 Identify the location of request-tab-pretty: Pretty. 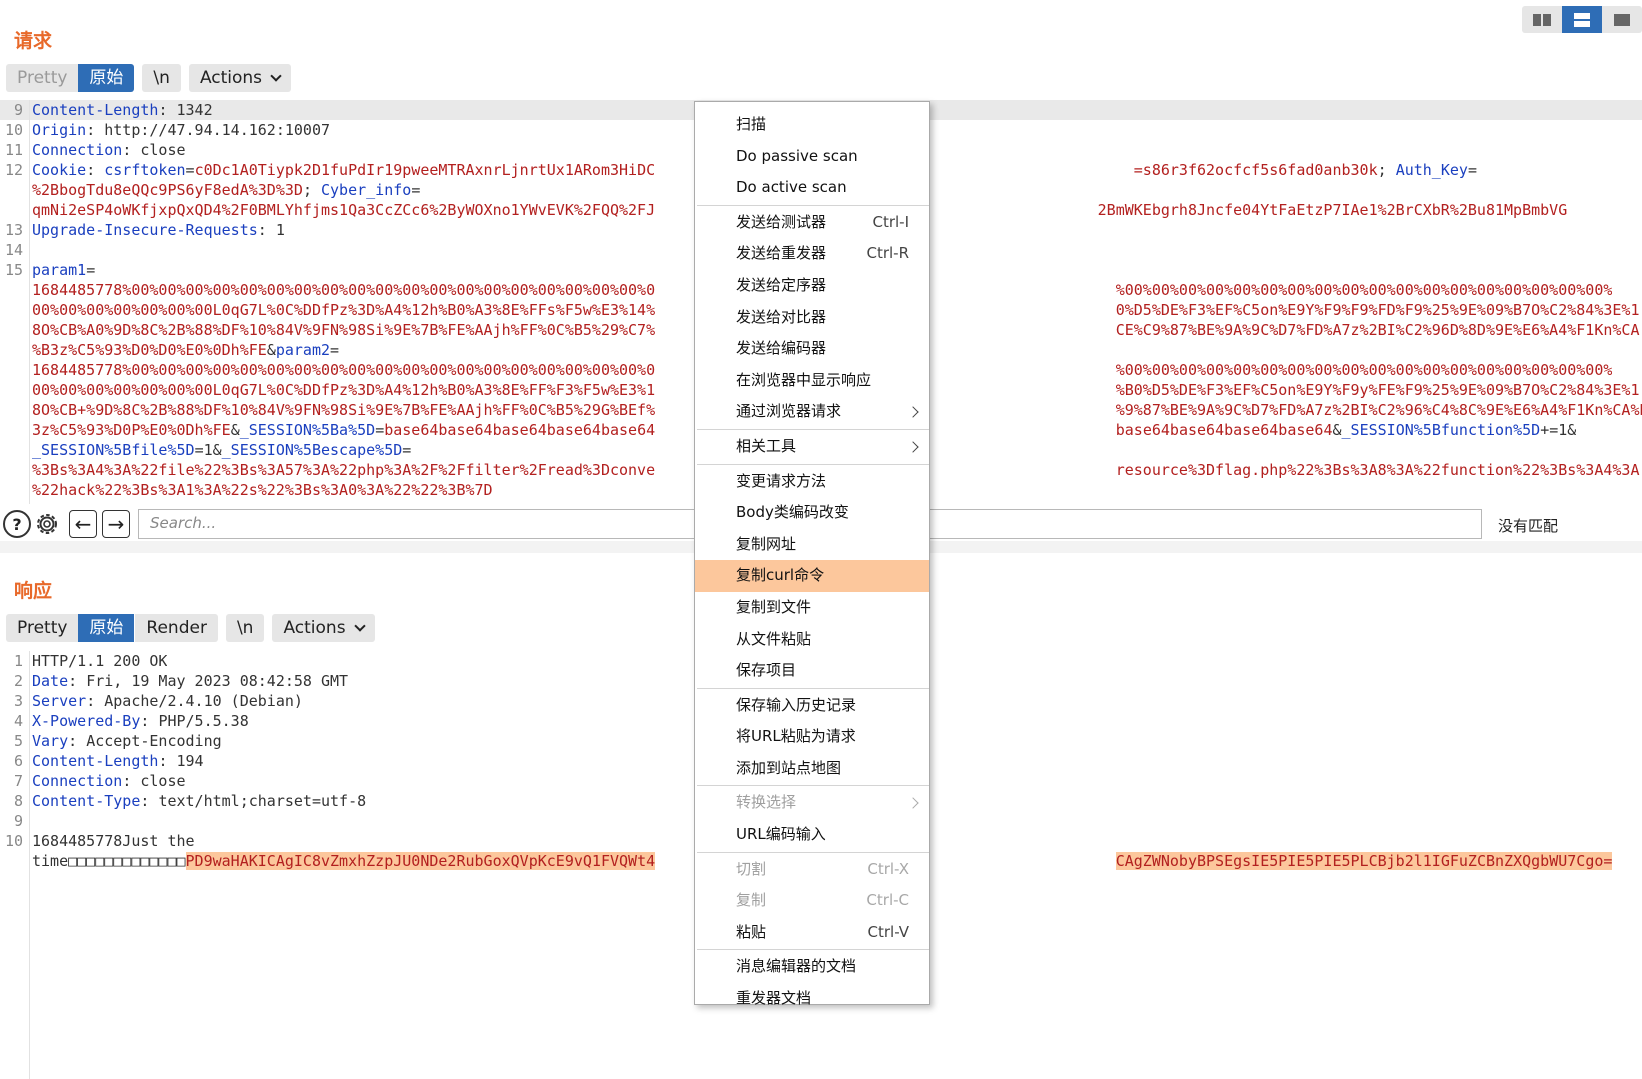
(42, 78).